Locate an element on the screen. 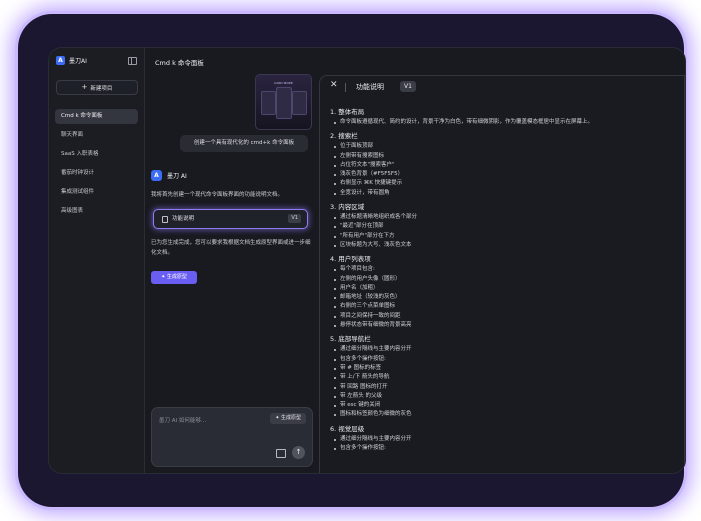 The image size is (701, 521). divider is located at coordinates (345, 87).